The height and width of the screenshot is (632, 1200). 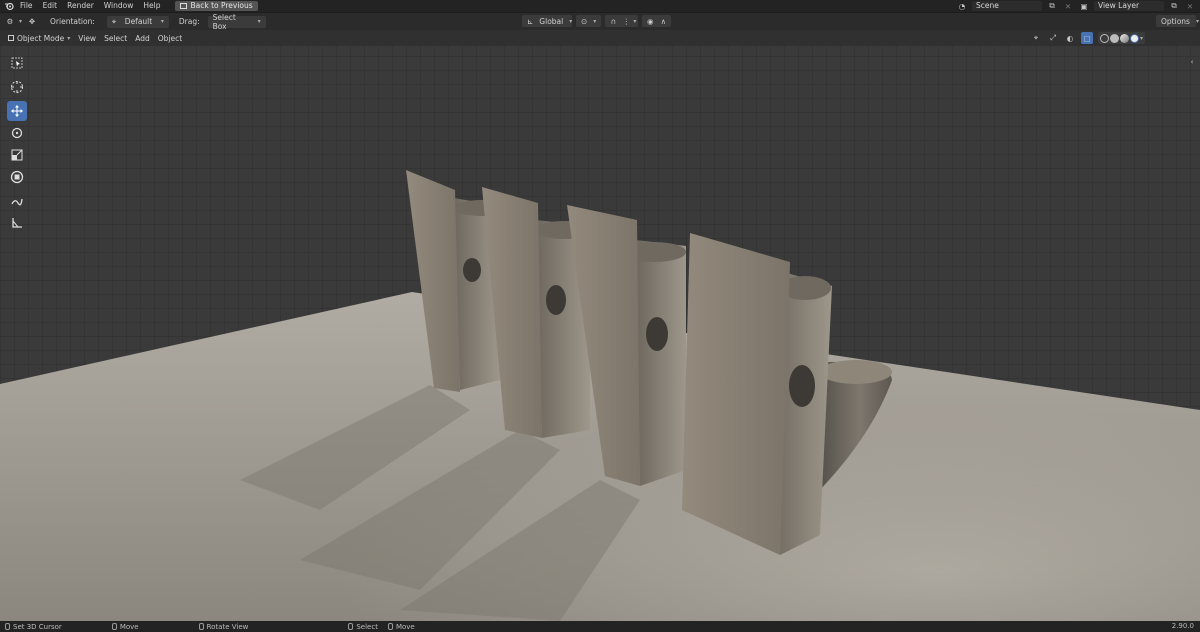 I want to click on drag-value: Select Box, so click(x=224, y=21).